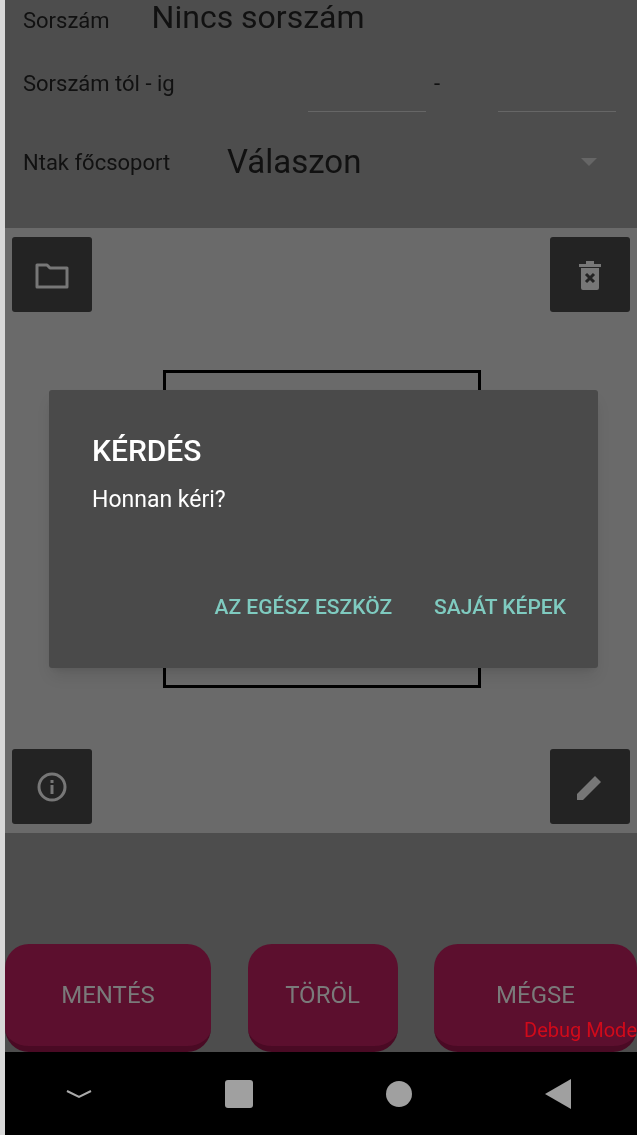 The image size is (637, 1135). Describe the element at coordinates (52, 274) in the screenshot. I see `folder-icon-button` at that location.